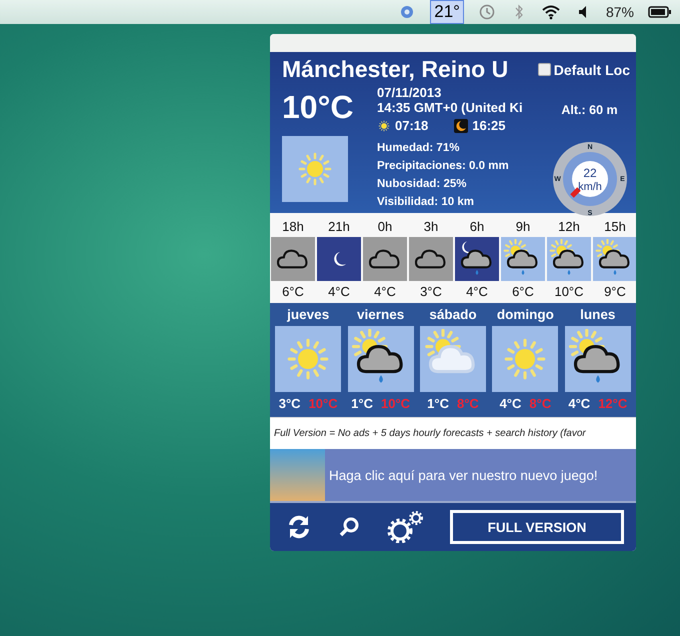 This screenshot has width=680, height=636. I want to click on hourly-temperature: 9°C, so click(615, 291).